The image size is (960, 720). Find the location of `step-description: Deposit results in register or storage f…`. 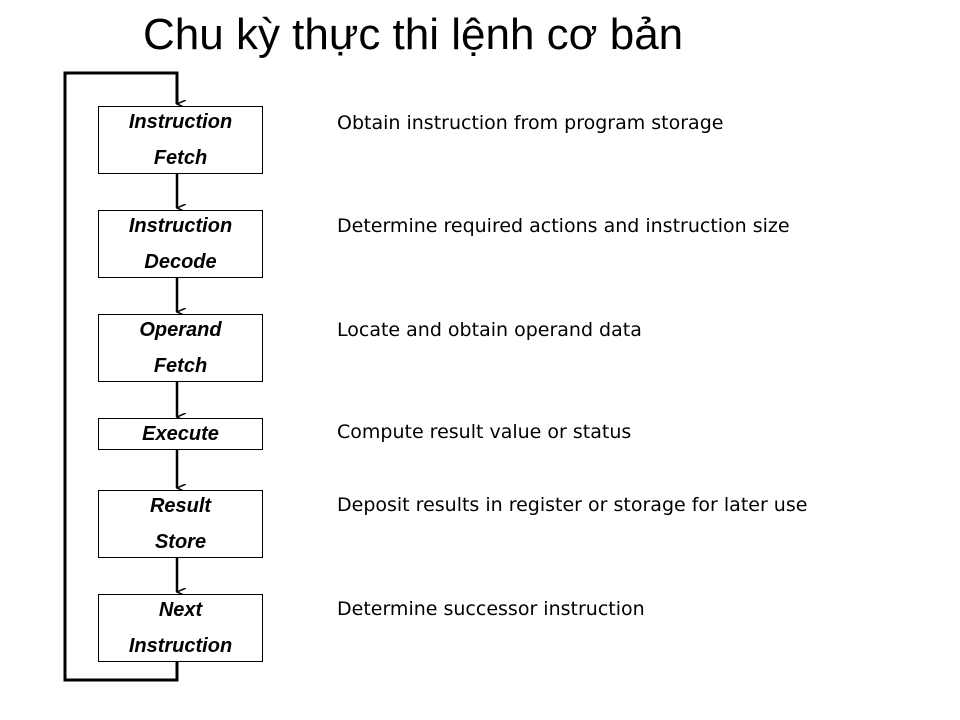

step-description: Deposit results in register or storage f… is located at coordinates (572, 505).